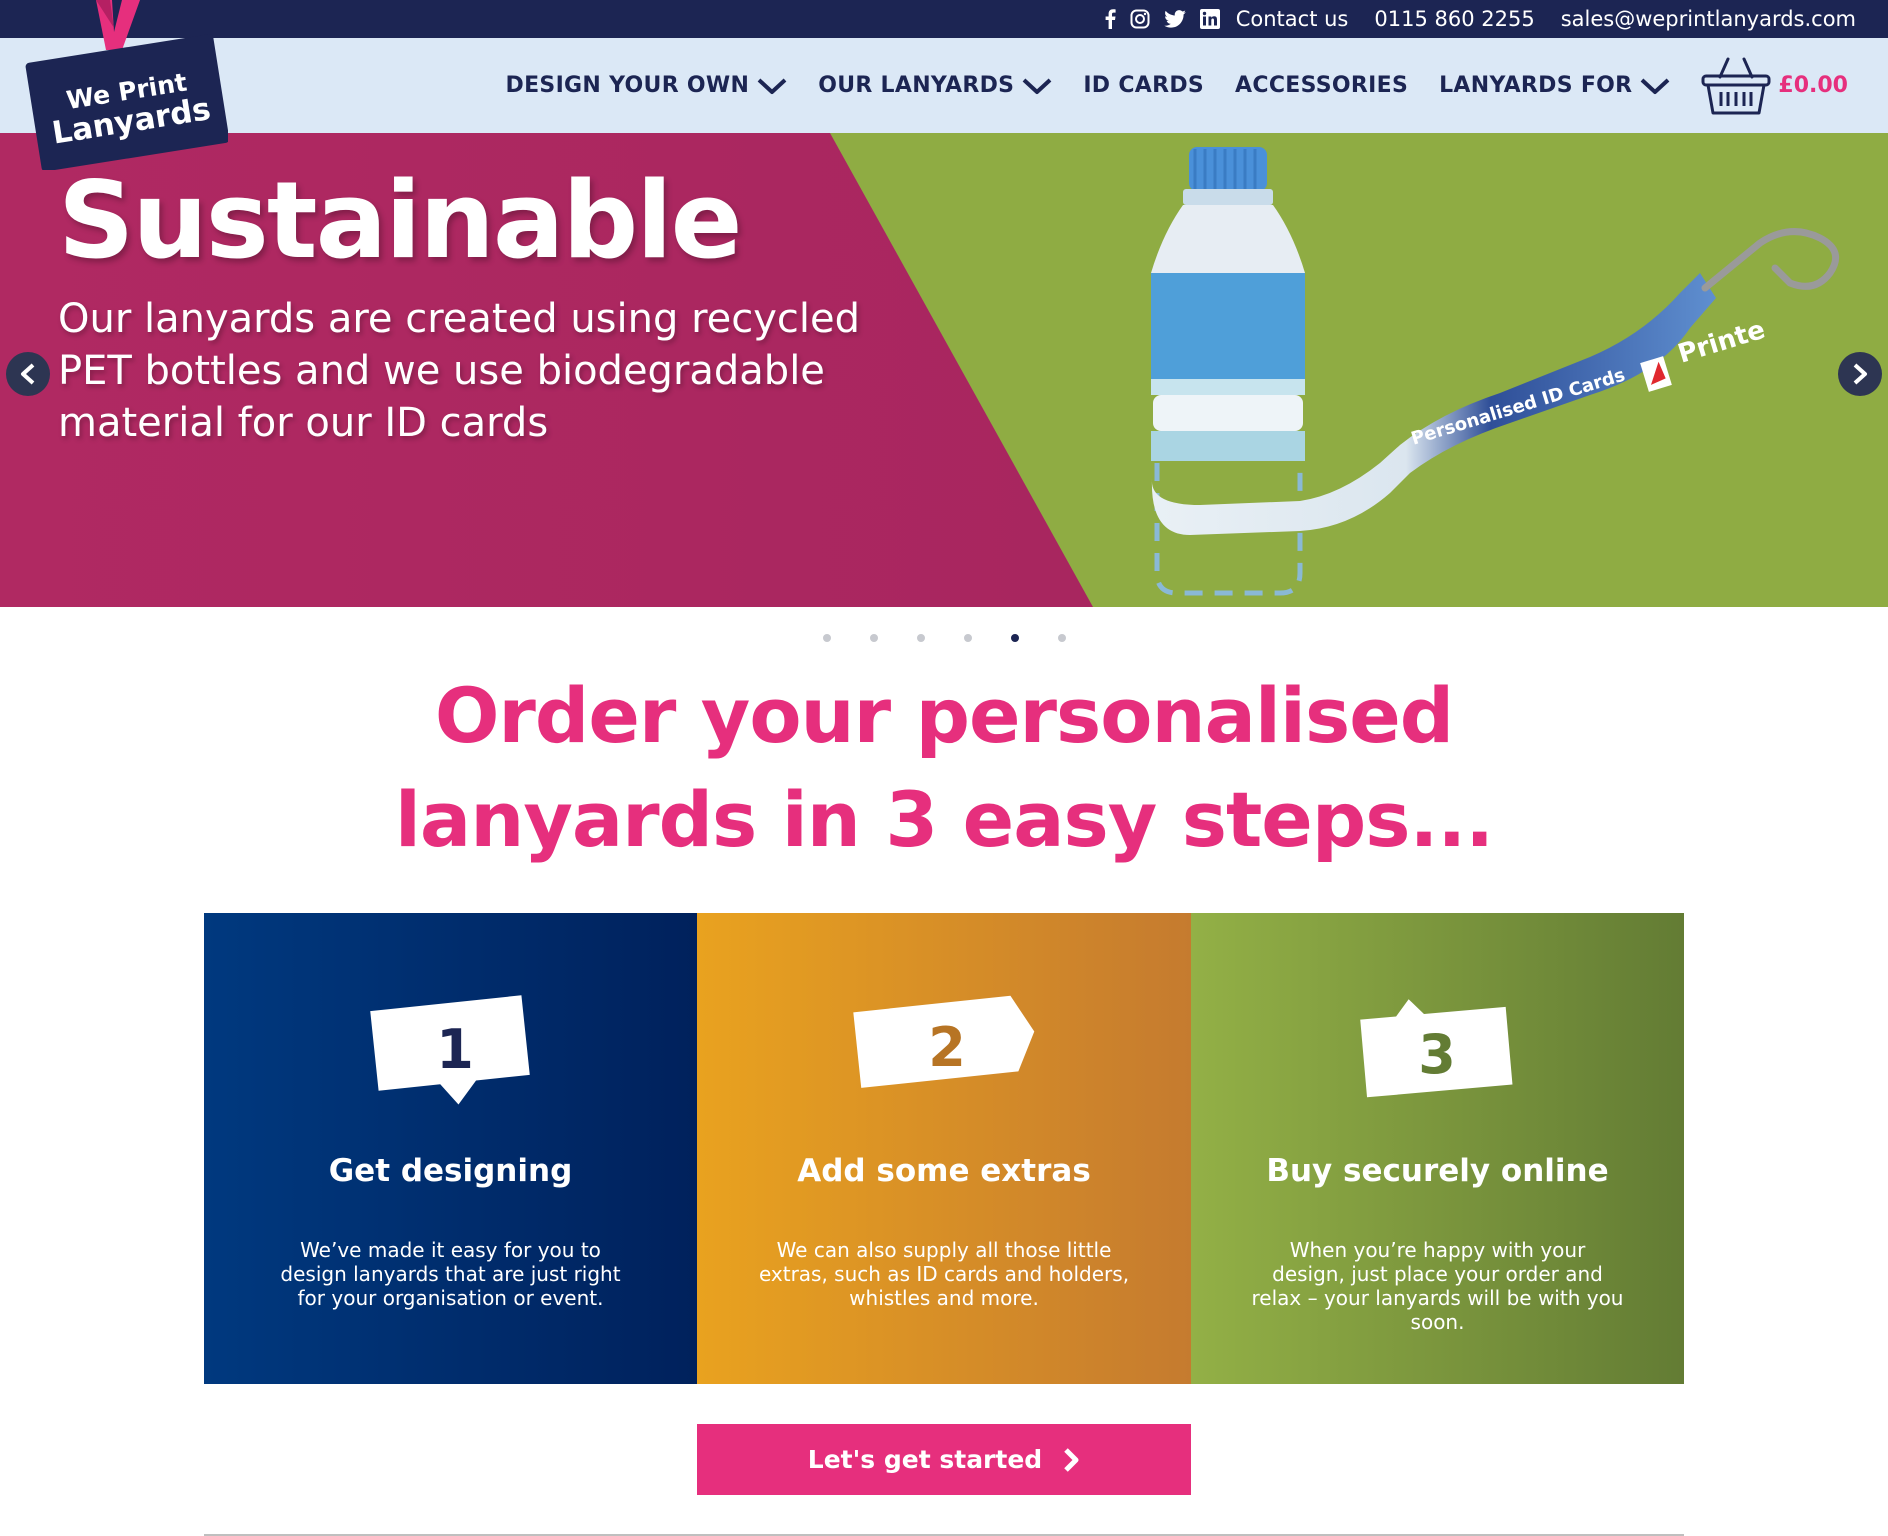  I want to click on speech-bubble-icon: 1, so click(450, 1050).